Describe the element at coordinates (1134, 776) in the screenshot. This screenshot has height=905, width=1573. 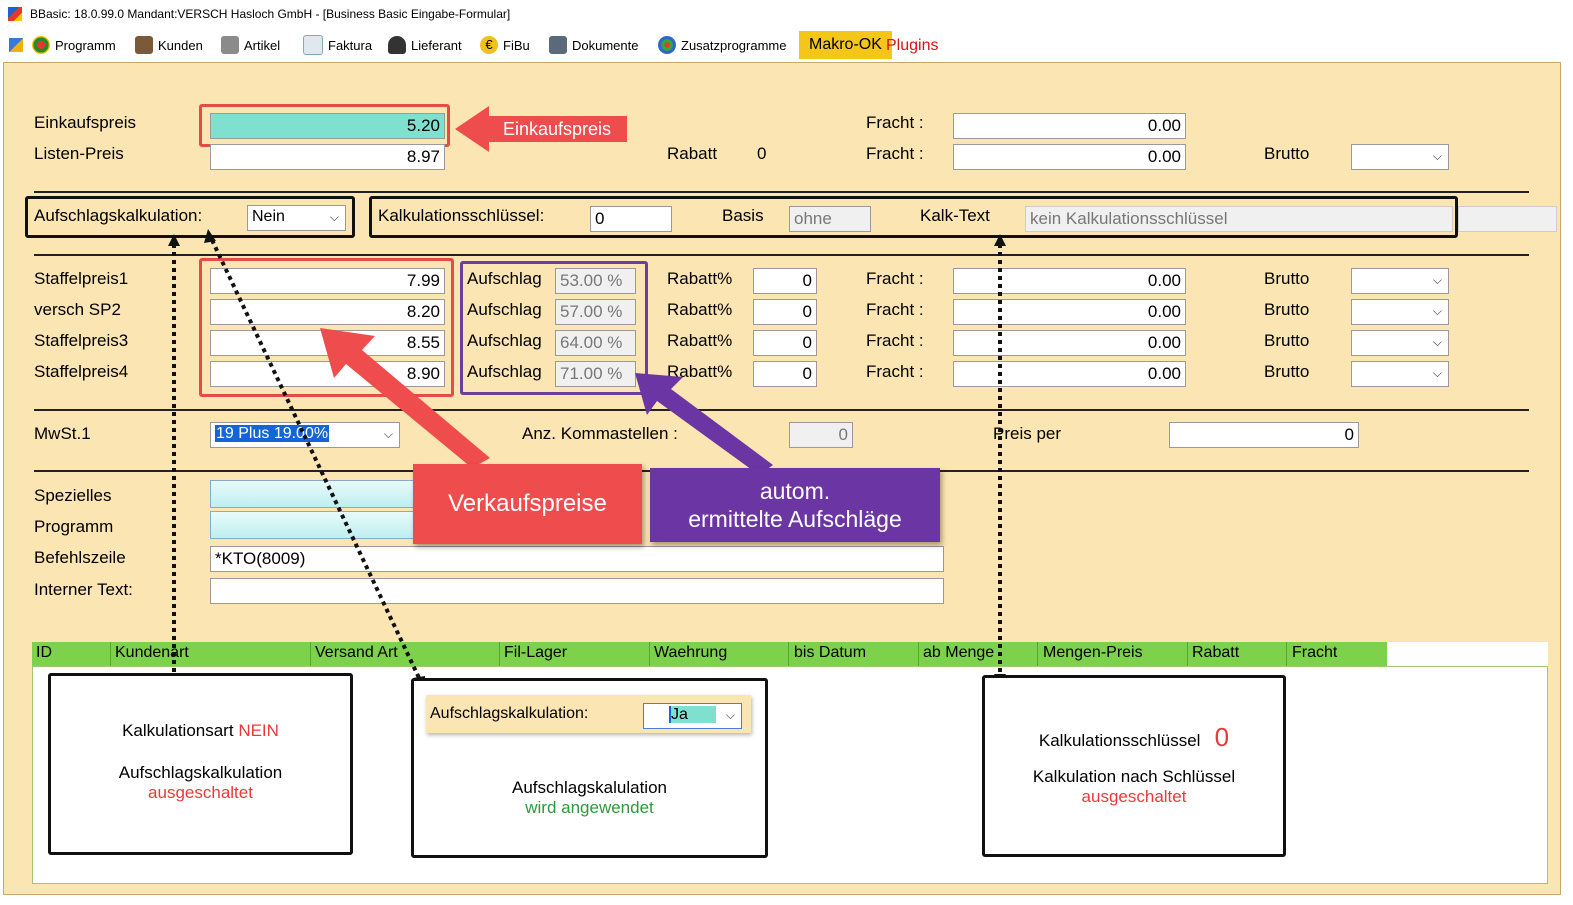
I see `info-right-line2: Kalkulation nach Schlüssel` at that location.